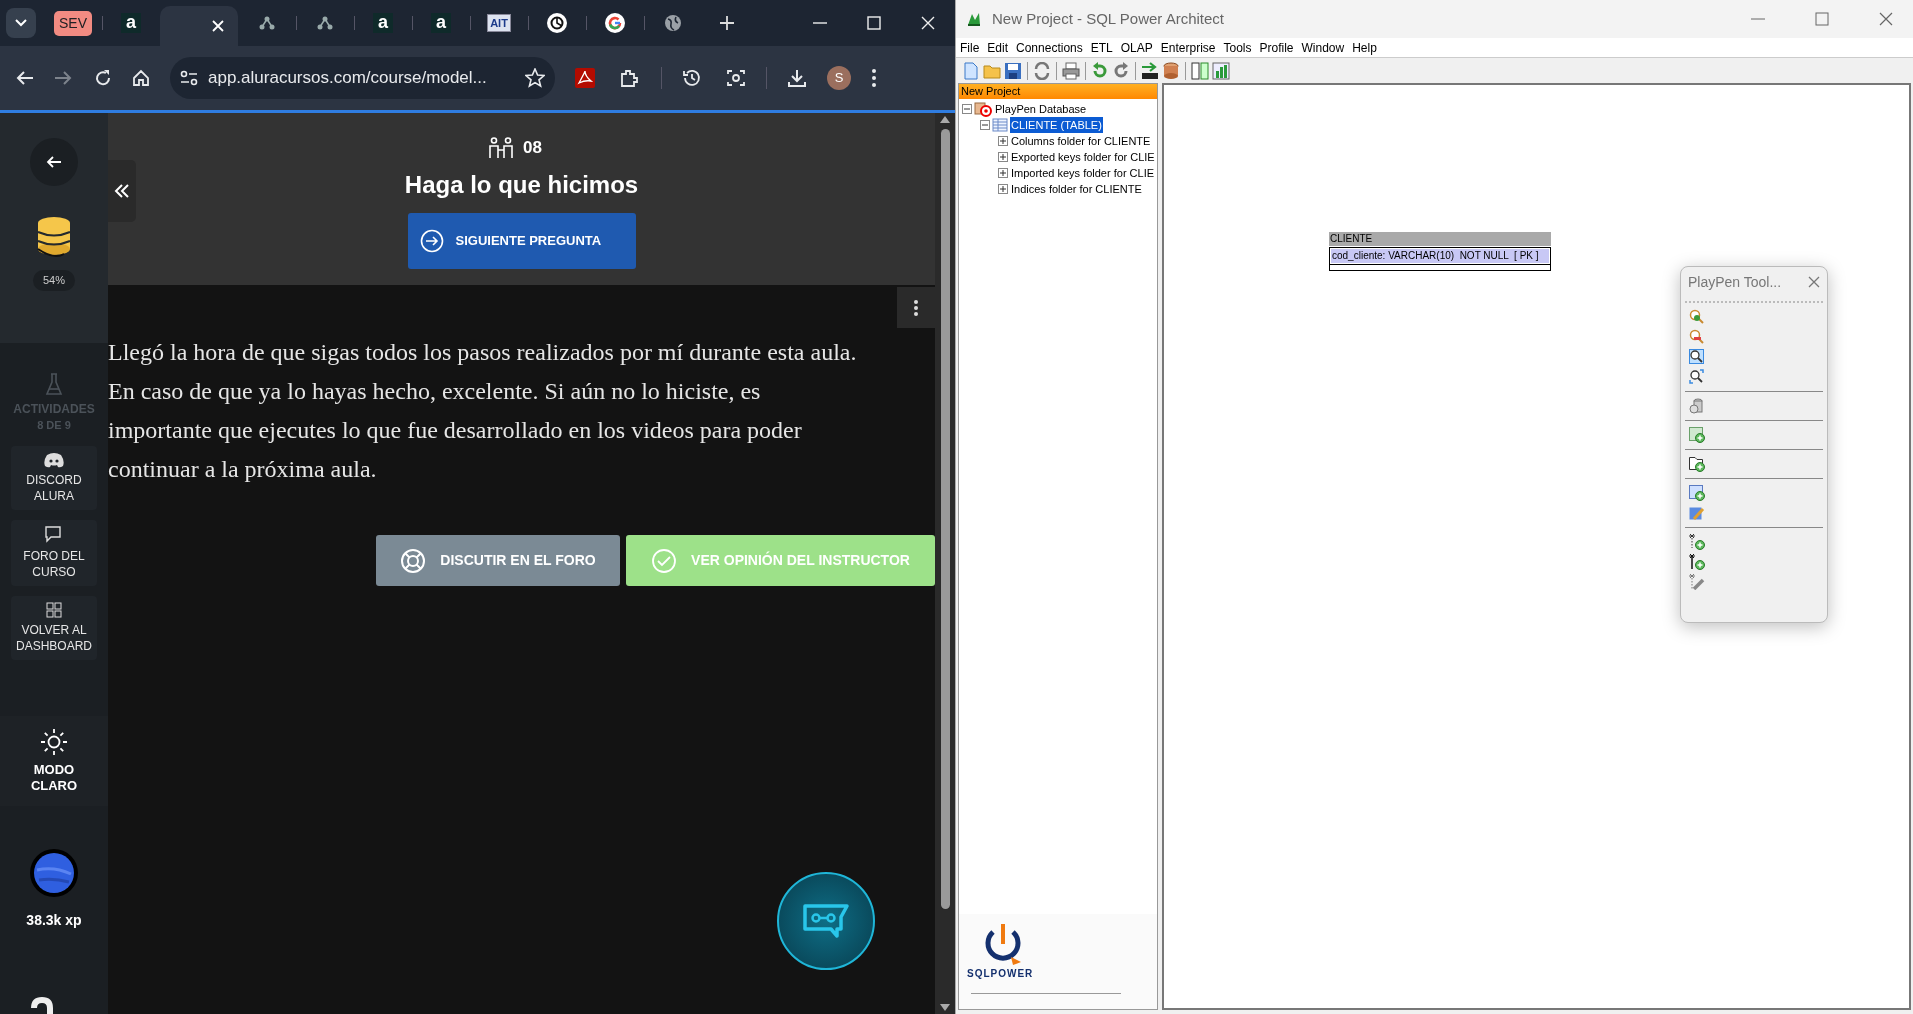 Image resolution: width=1913 pixels, height=1014 pixels. I want to click on tree-item: Columns folder for CLIENTE, so click(1081, 141).